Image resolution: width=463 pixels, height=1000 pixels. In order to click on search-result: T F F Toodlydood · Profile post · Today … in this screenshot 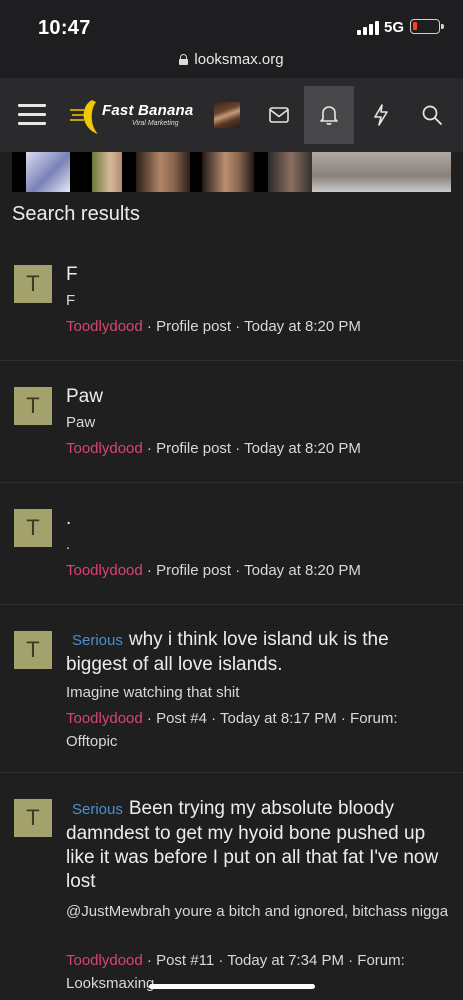, I will do `click(231, 303)`.